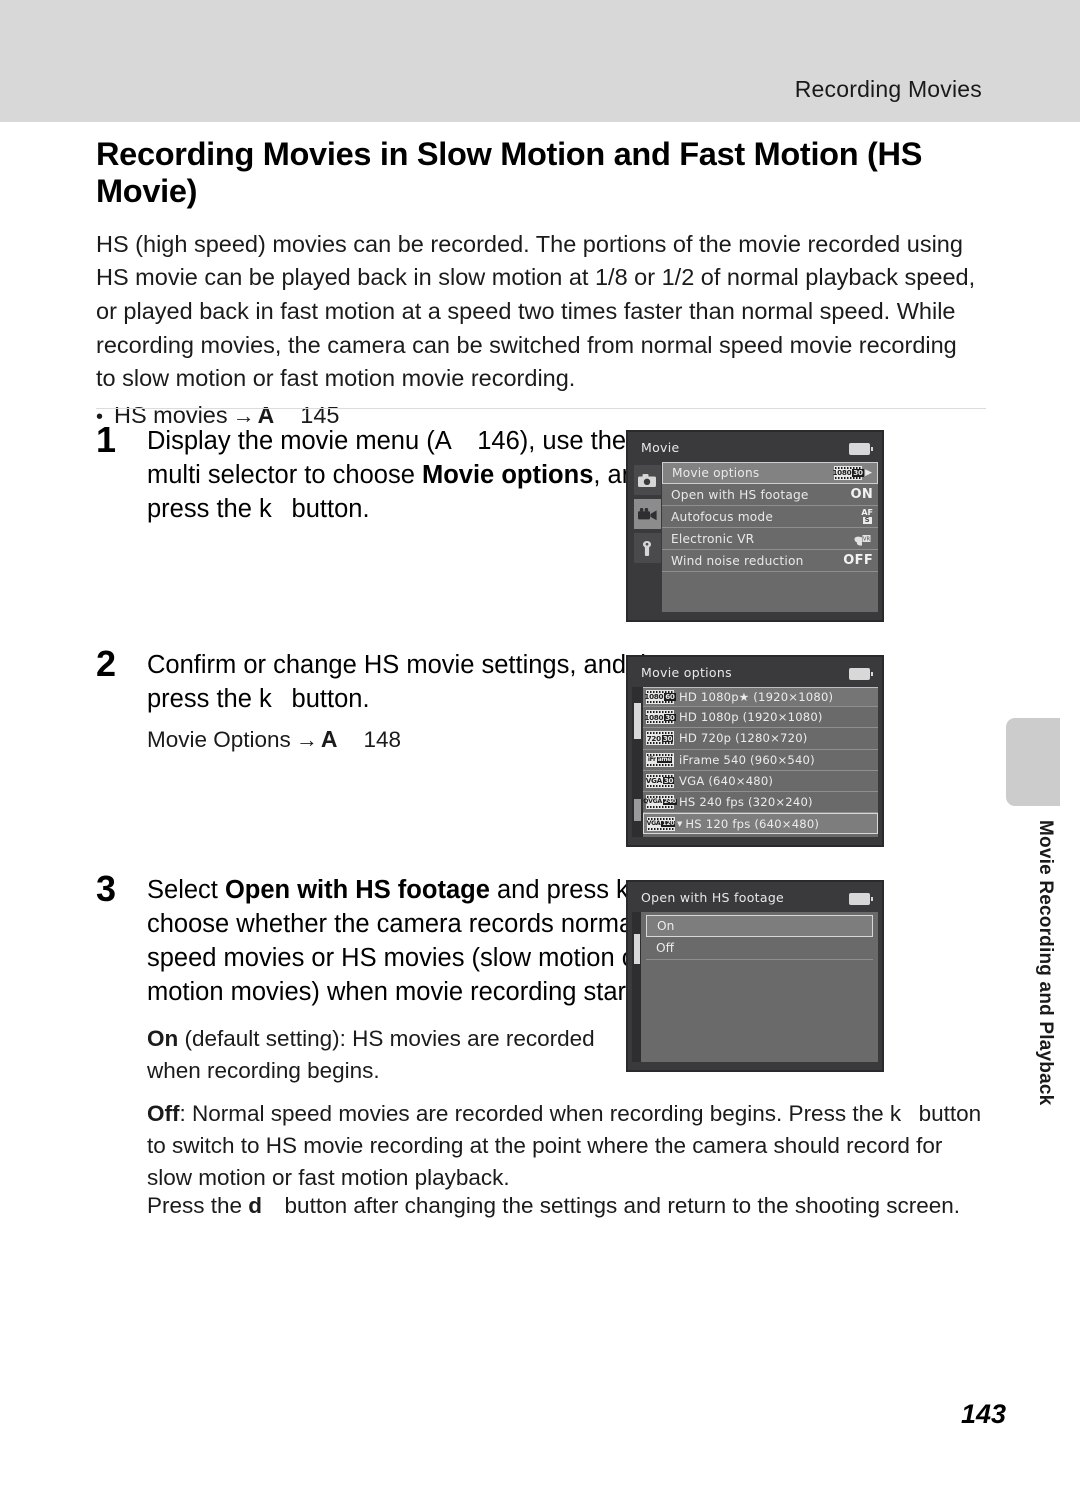 This screenshot has height=1486, width=1080. I want to click on arrow-right-icon: →, so click(306, 739).